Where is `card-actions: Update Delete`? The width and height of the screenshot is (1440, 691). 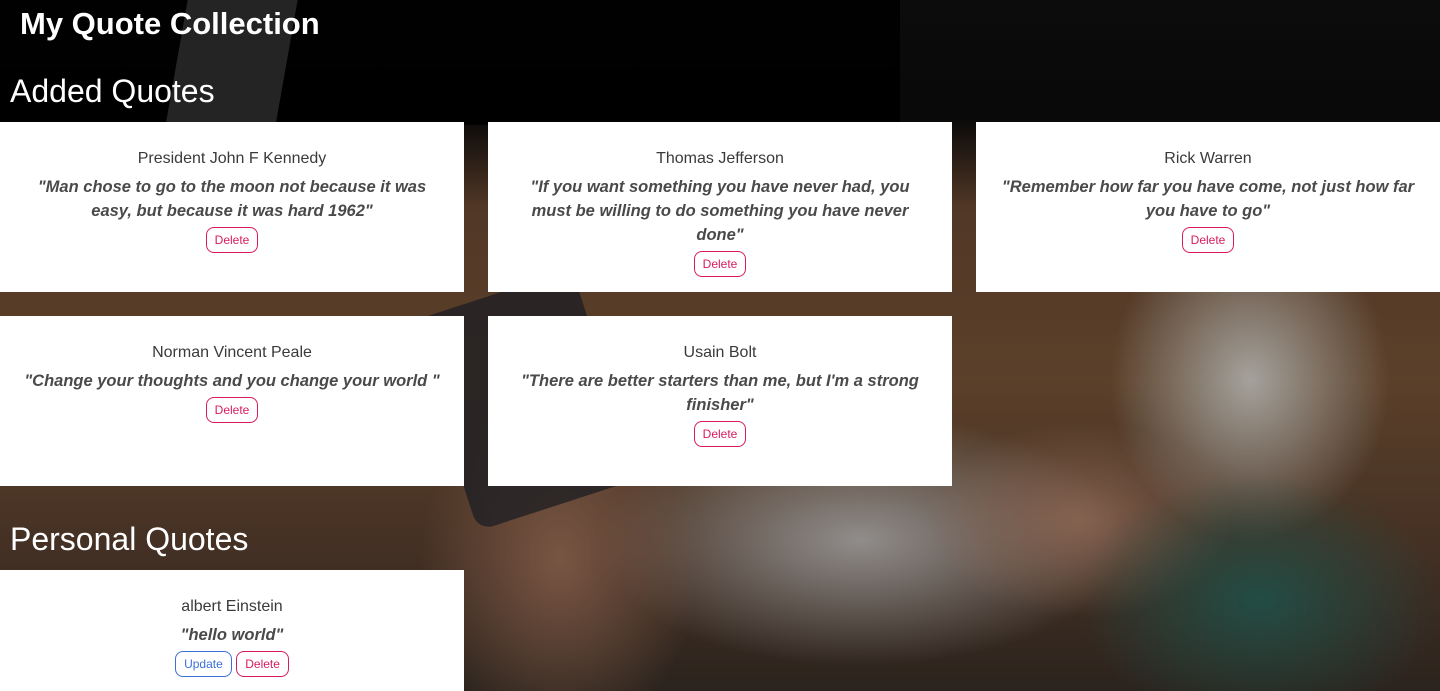 card-actions: Update Delete is located at coordinates (232, 664).